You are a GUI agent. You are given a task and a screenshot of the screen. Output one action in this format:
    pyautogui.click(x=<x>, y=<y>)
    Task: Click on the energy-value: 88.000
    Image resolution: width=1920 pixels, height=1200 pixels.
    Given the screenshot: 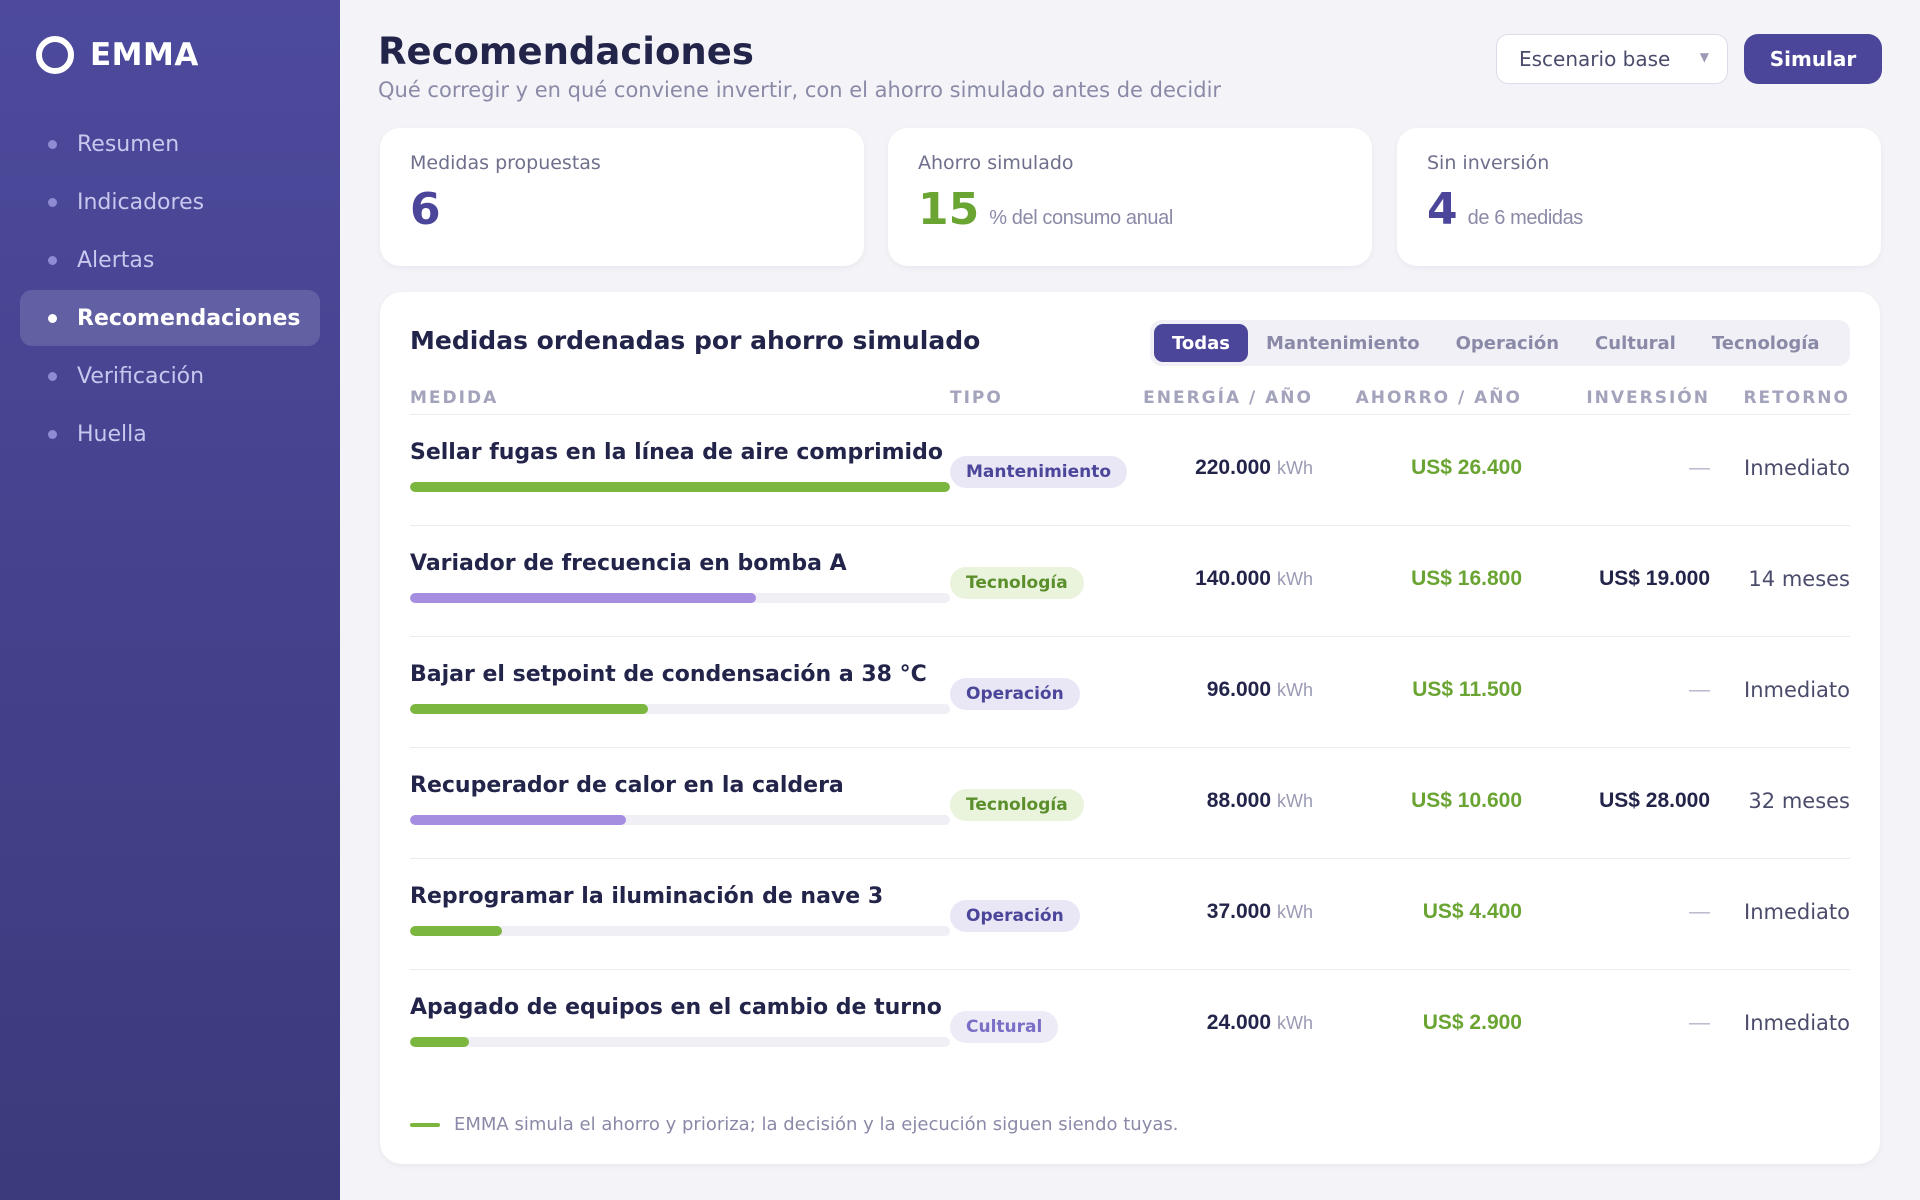 What is the action you would take?
    pyautogui.click(x=1238, y=800)
    